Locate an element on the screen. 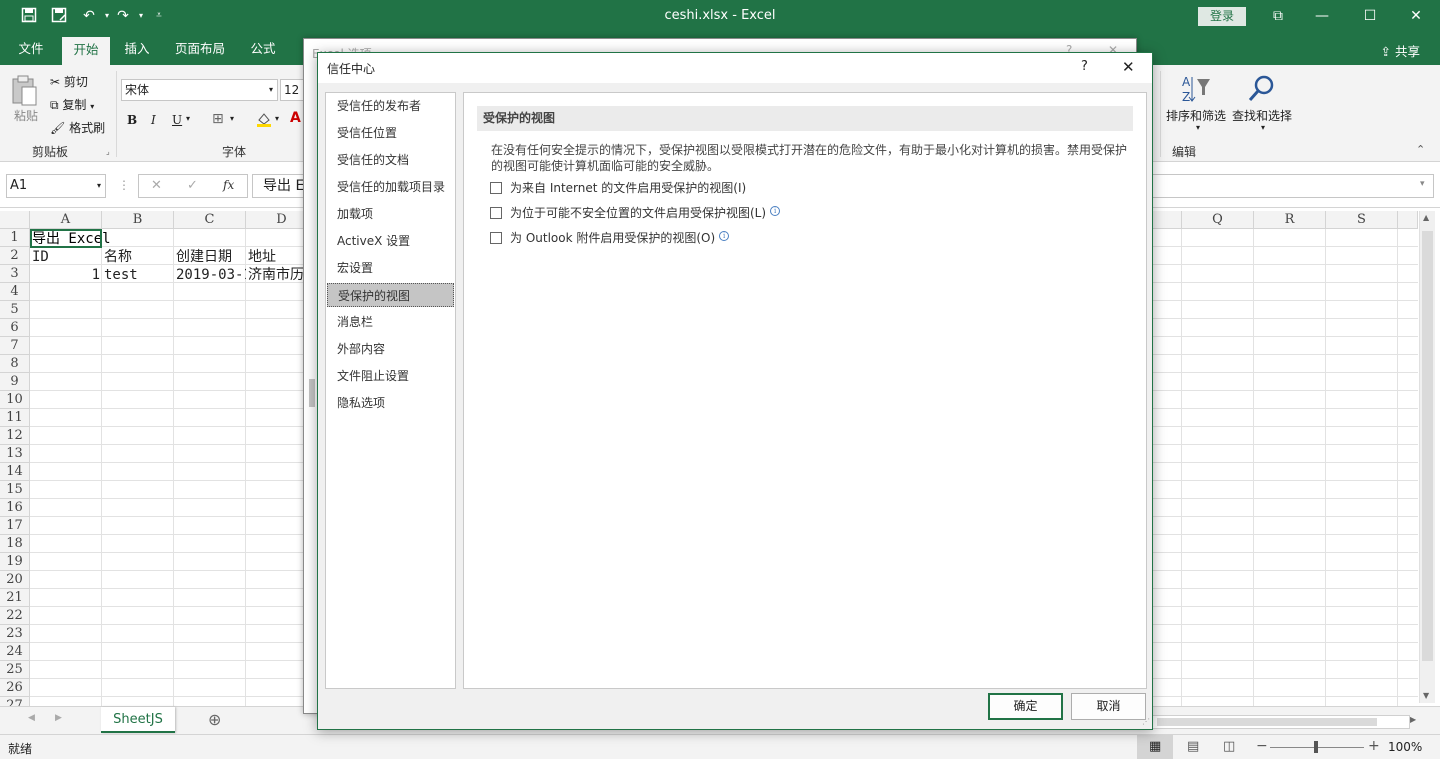 This screenshot has width=1440, height=759. row-header: 15 is located at coordinates (15, 490).